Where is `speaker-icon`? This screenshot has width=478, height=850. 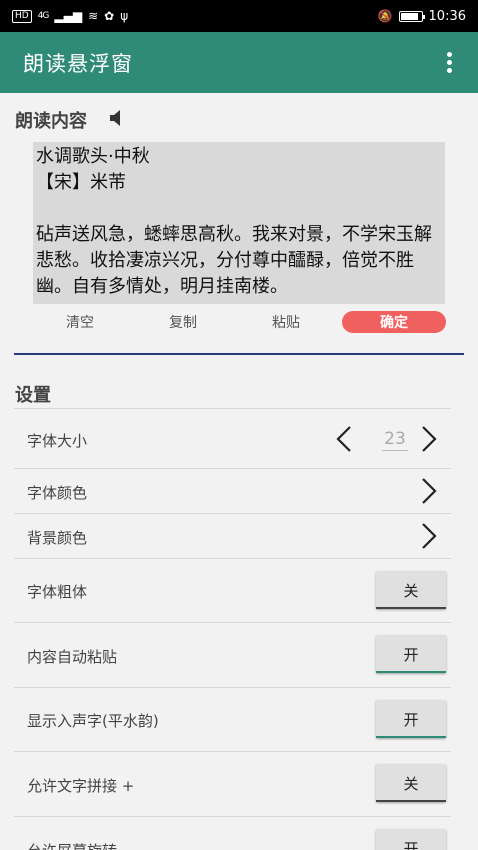
speaker-icon is located at coordinates (117, 120).